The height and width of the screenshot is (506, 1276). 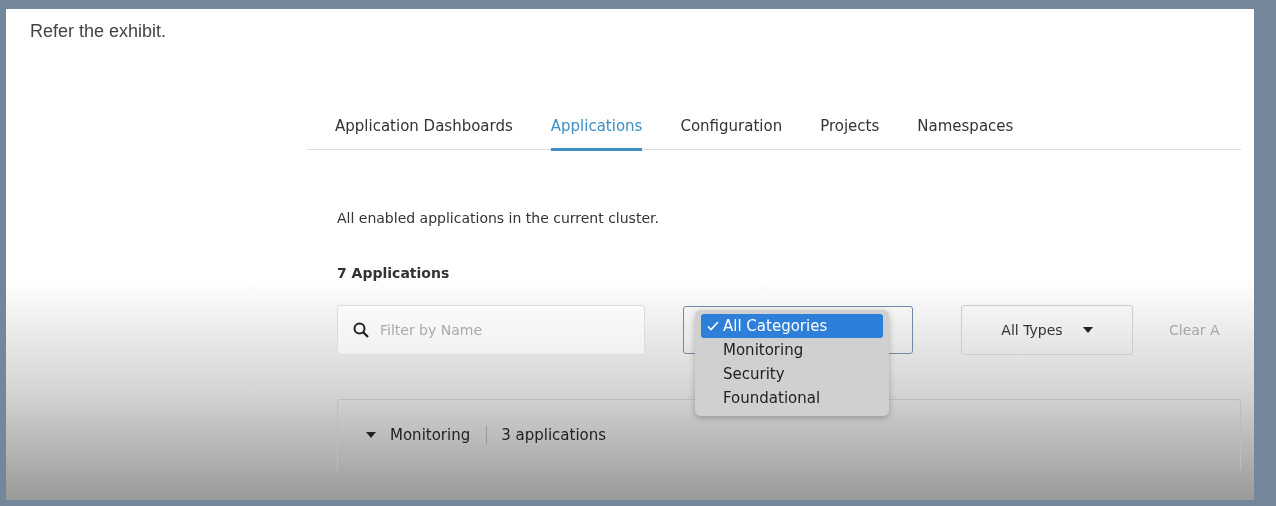 I want to click on nav-tab: Configuration, so click(x=731, y=132).